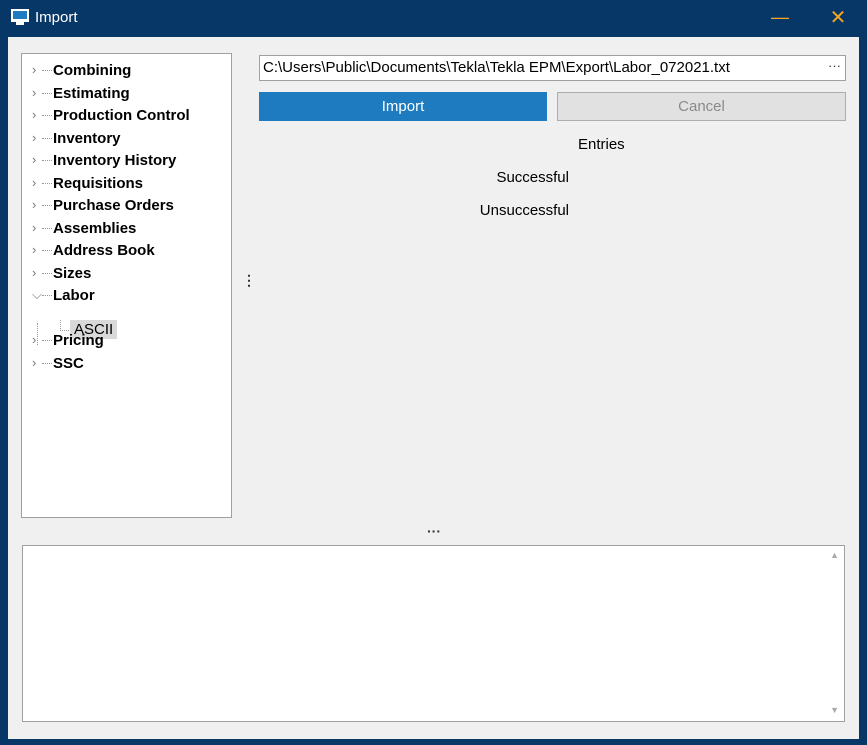  What do you see at coordinates (92, 70) in the screenshot?
I see `tree-item-label: Combining` at bounding box center [92, 70].